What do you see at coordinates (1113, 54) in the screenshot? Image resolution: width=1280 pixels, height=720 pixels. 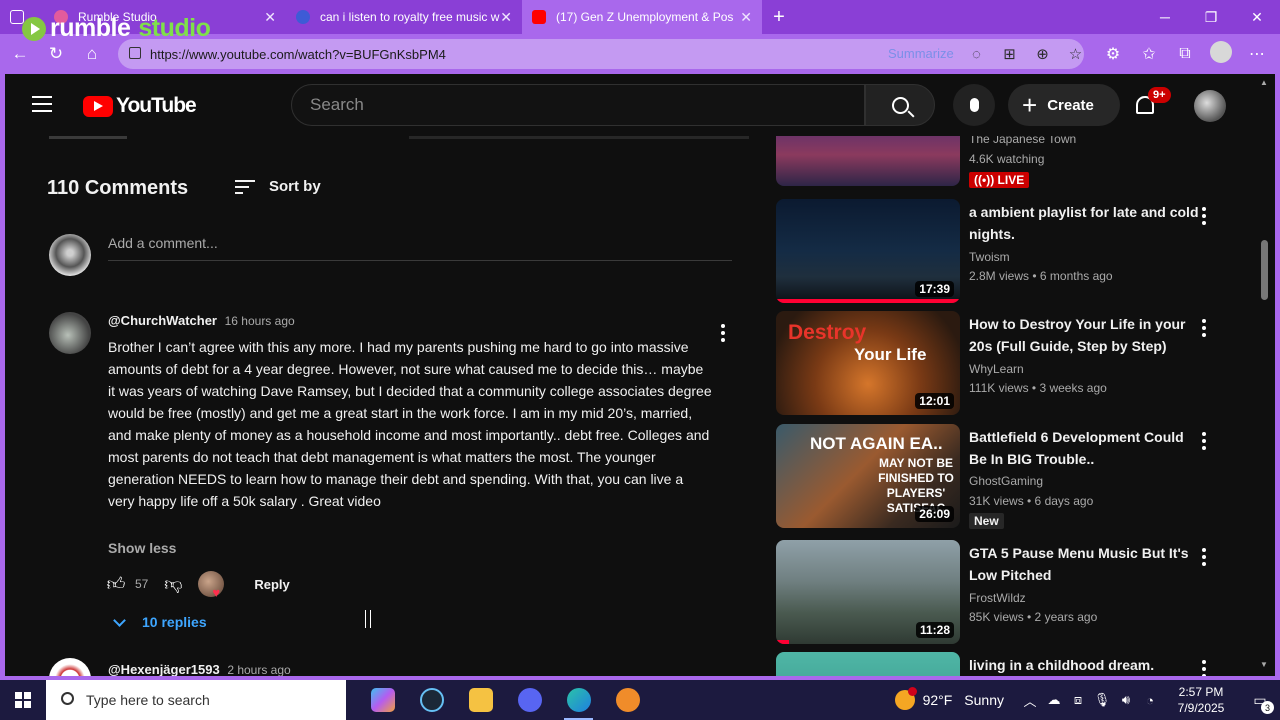 I see `extensions-icon: ⚙` at bounding box center [1113, 54].